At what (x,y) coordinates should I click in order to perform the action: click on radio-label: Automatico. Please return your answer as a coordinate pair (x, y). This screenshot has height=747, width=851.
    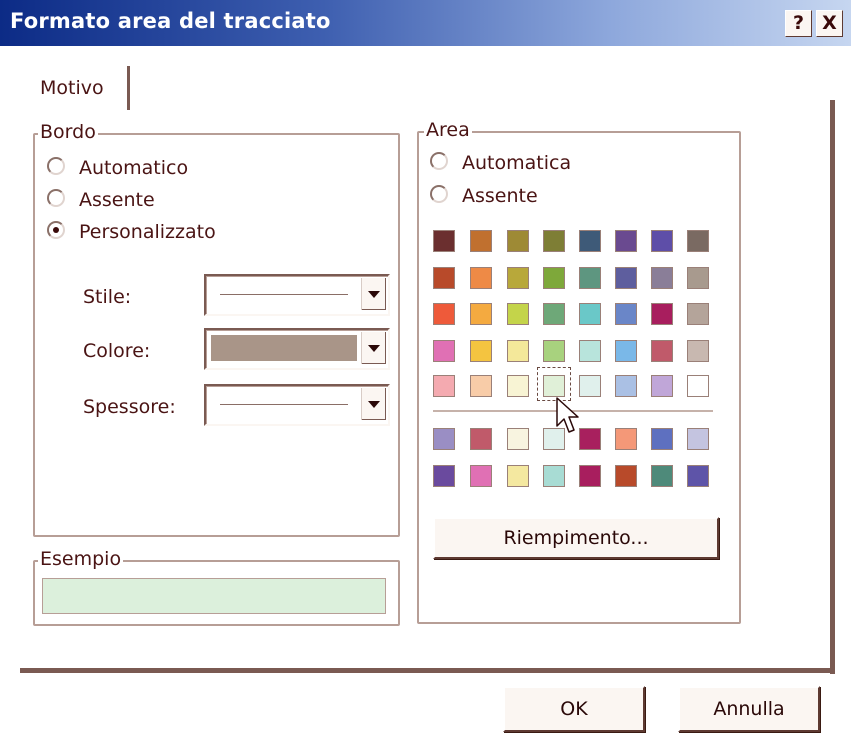
    Looking at the image, I should click on (134, 168).